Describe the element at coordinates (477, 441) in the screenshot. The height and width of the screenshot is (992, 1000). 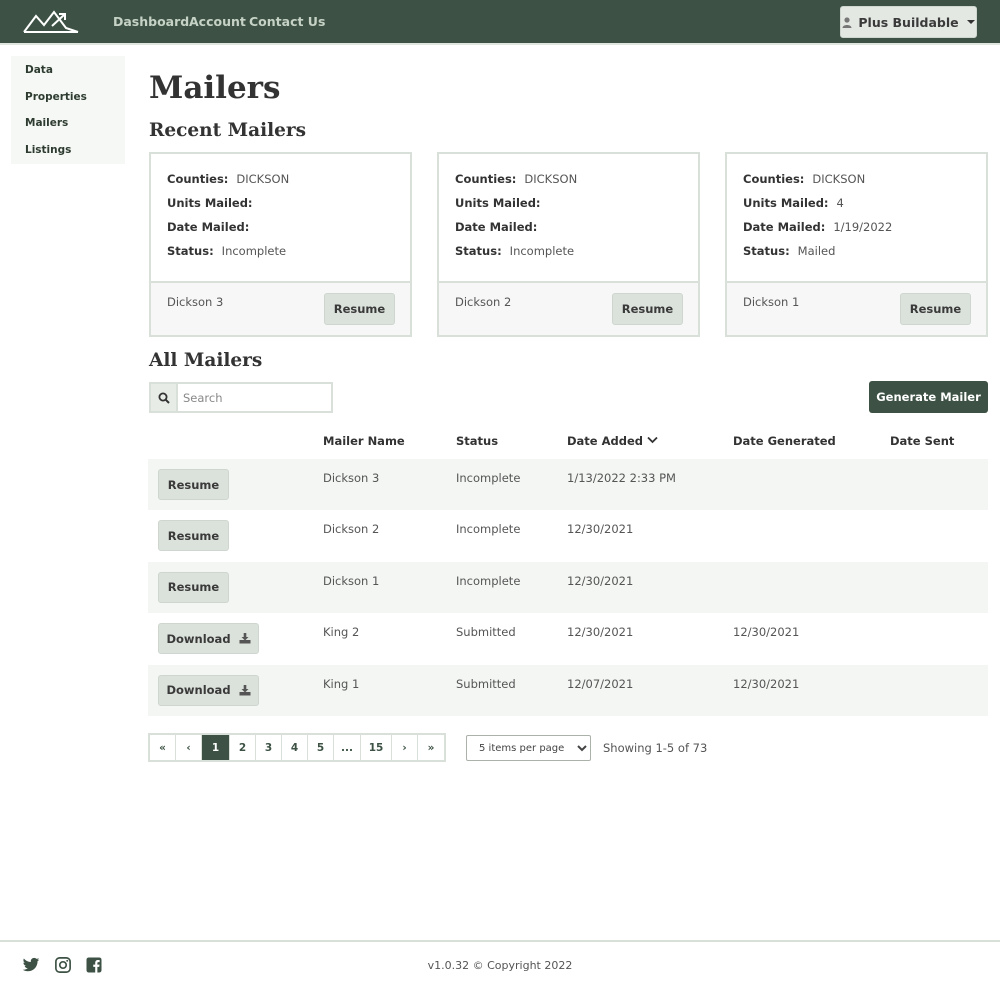
I see `header-status: Status` at that location.